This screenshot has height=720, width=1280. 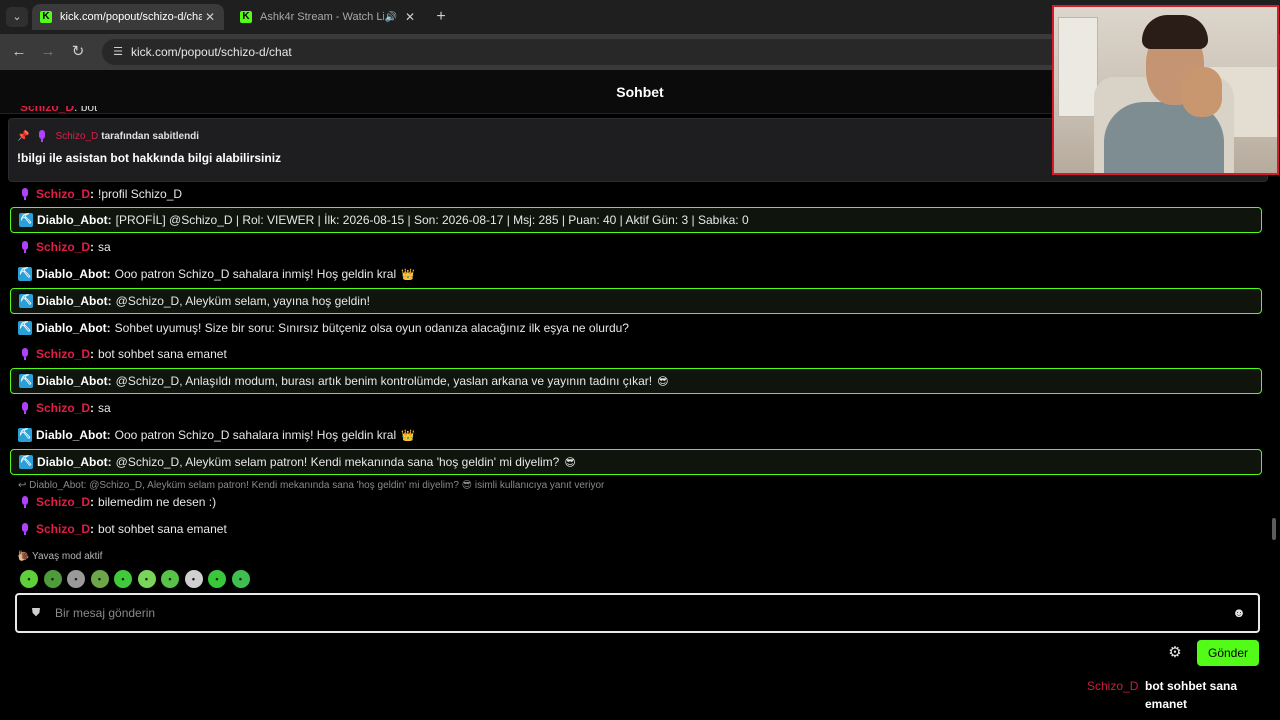 I want to click on chat-input-box: ⛊ ☻, so click(x=637, y=613).